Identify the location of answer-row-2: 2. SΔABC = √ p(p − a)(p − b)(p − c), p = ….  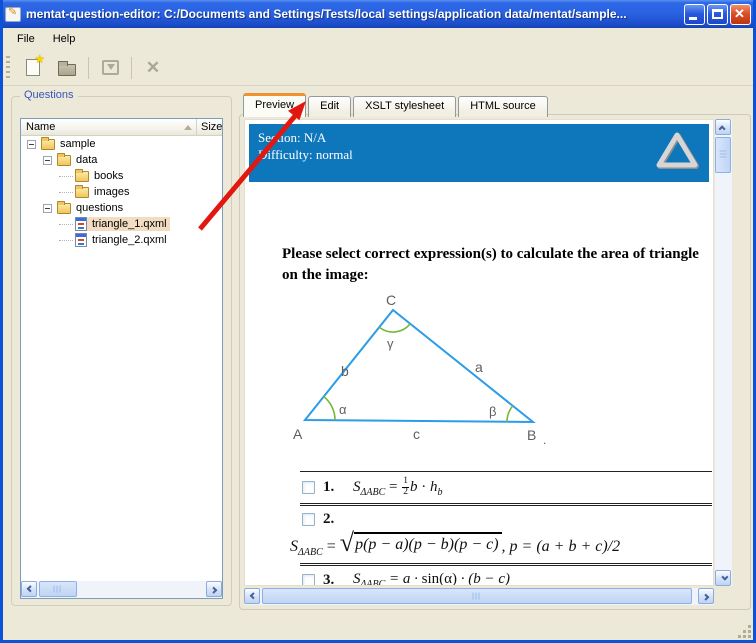
(501, 536).